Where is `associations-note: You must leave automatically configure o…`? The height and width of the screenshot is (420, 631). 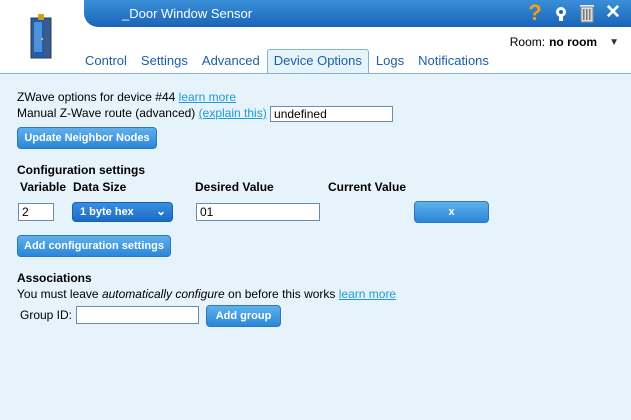 associations-note: You must leave automatically configure o… is located at coordinates (206, 294).